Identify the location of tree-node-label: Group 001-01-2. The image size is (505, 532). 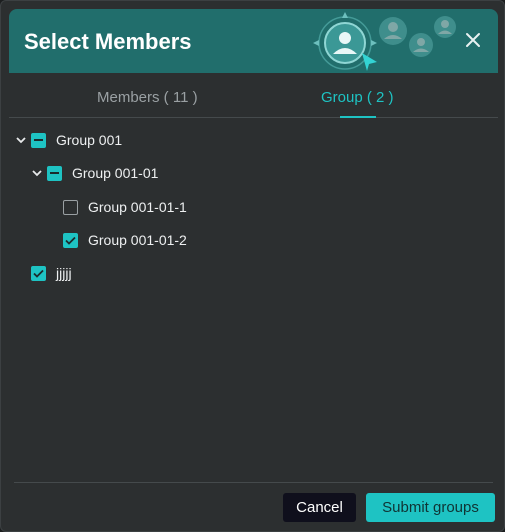
(137, 240).